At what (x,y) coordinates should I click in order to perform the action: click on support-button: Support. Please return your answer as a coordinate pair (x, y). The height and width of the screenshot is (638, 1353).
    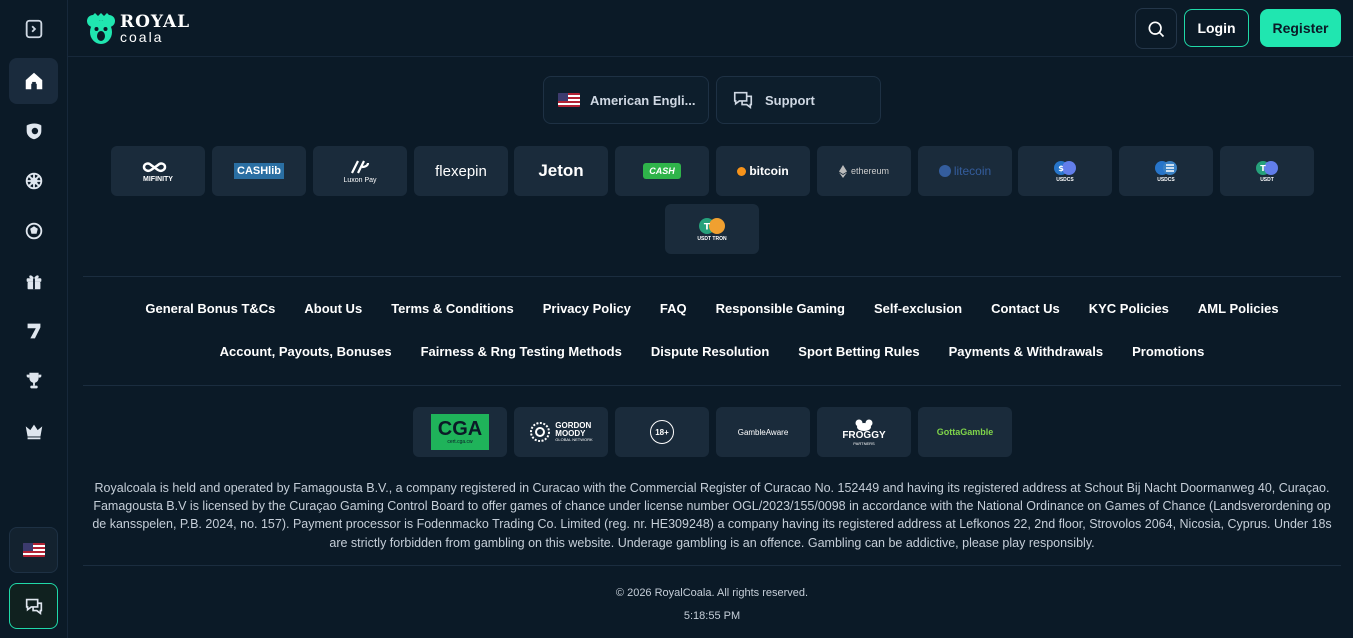
    Looking at the image, I should click on (798, 100).